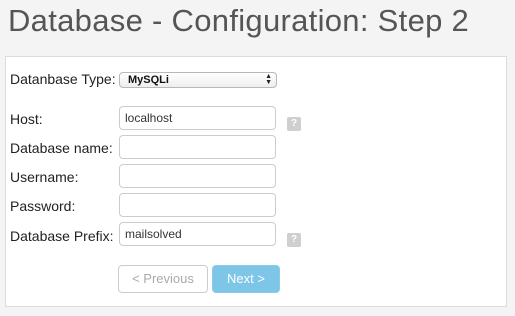  What do you see at coordinates (246, 279) in the screenshot?
I see `next-button: Next >` at bounding box center [246, 279].